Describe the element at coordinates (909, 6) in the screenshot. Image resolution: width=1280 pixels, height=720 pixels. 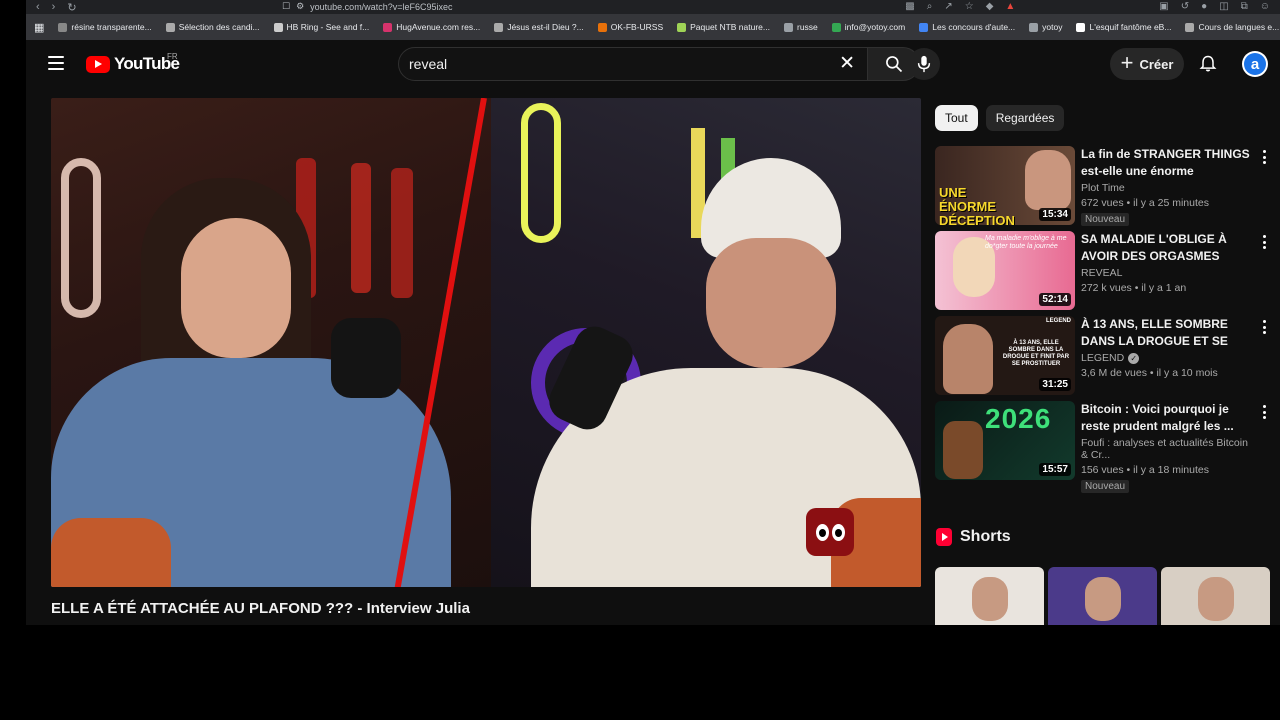
I see `cast-icon: ▩` at that location.